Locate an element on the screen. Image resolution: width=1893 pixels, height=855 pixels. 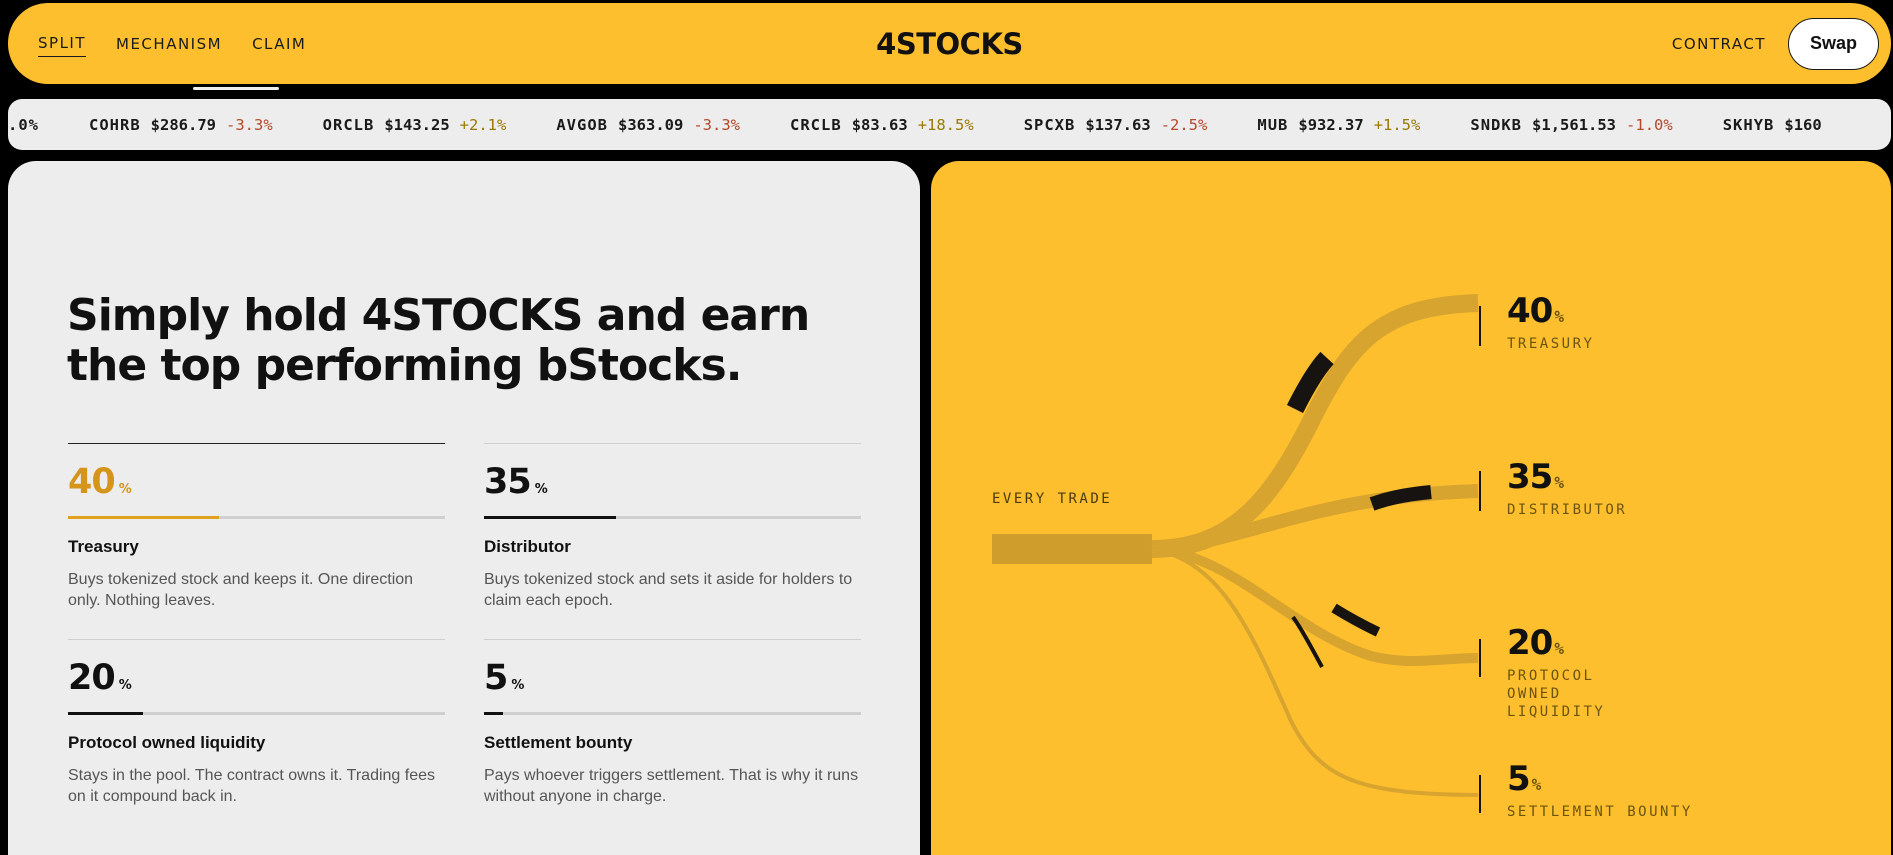
source-bar is located at coordinates (1072, 549).